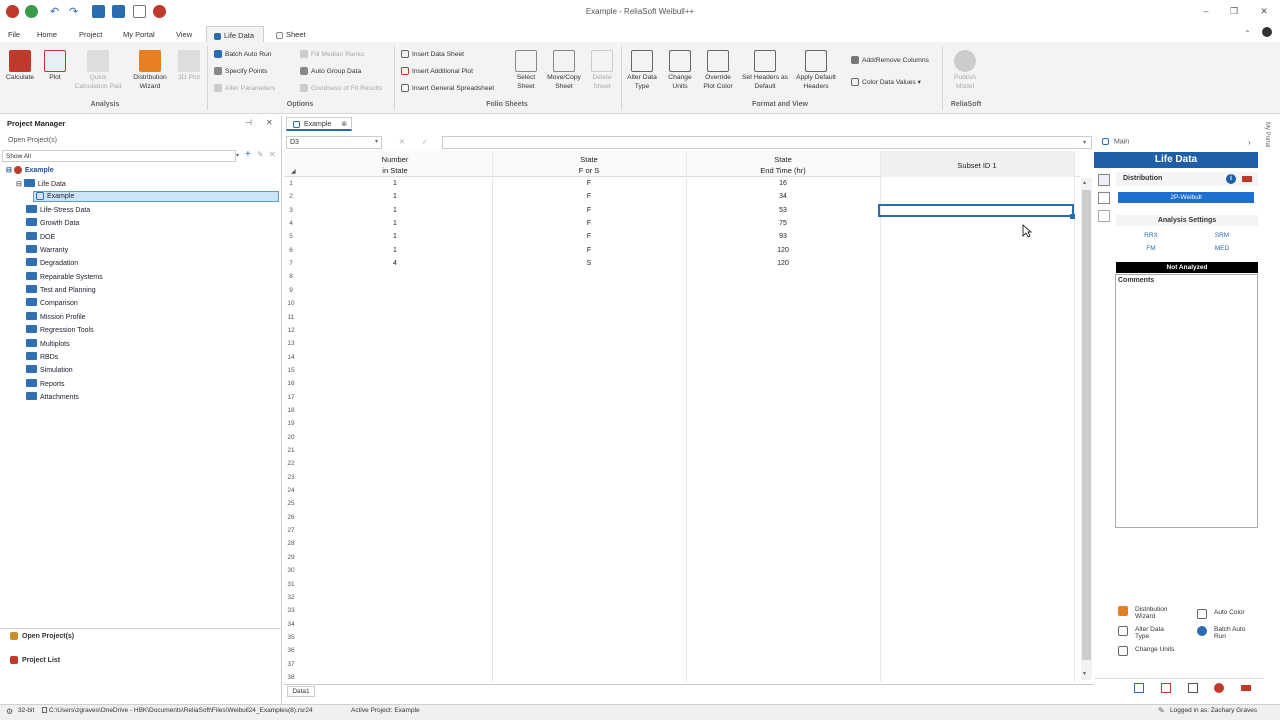 The width and height of the screenshot is (1280, 720). Describe the element at coordinates (291, 290) in the screenshot. I see `row-number: 9` at that location.